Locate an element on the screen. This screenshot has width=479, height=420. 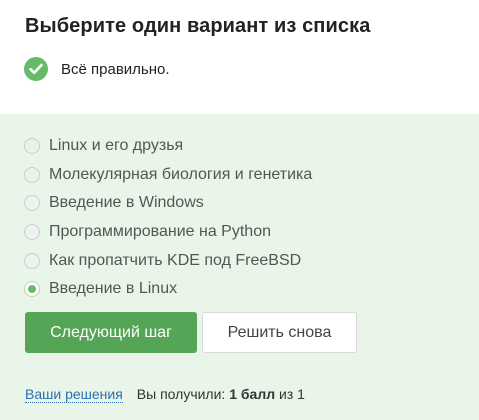
option-label: Linux и его друзья is located at coordinates (116, 146).